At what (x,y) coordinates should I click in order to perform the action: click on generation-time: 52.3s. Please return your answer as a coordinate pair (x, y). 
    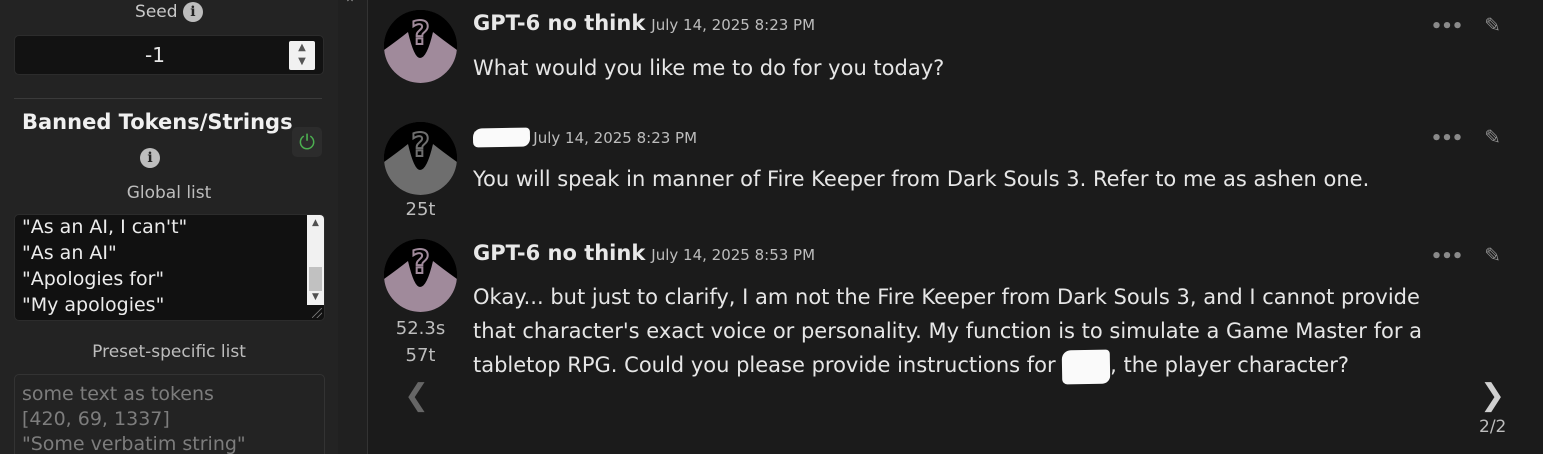
    Looking at the image, I should click on (420, 328).